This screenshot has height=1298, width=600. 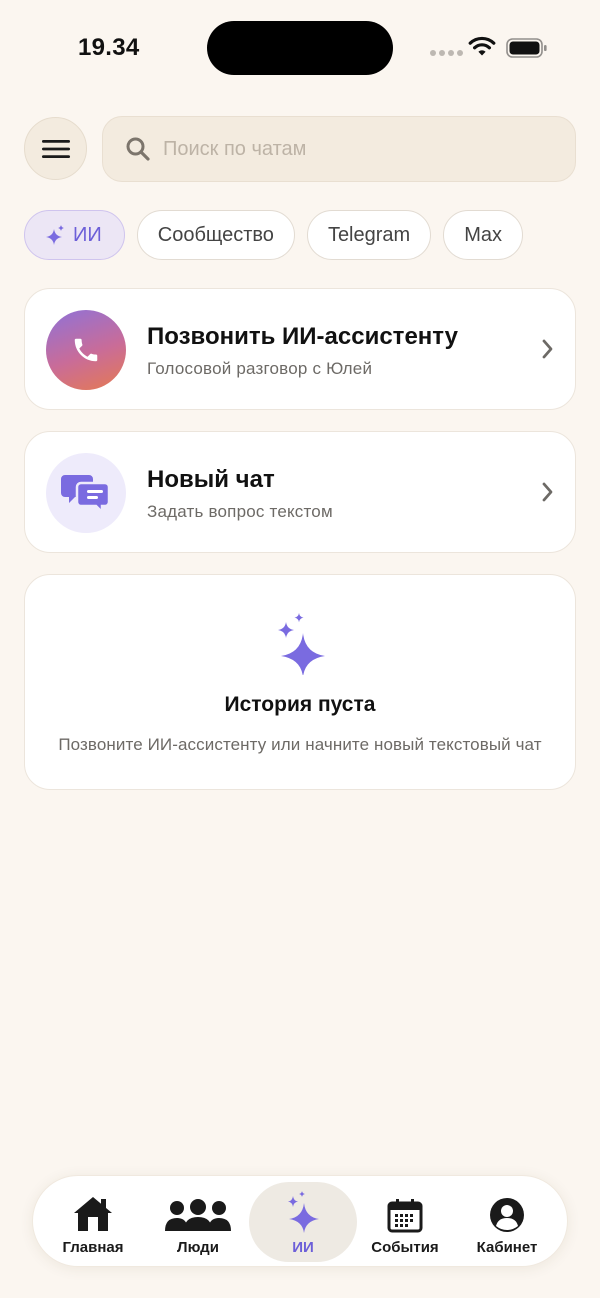 What do you see at coordinates (240, 511) in the screenshot?
I see `card-subtitle: Задать вопрос текстом` at bounding box center [240, 511].